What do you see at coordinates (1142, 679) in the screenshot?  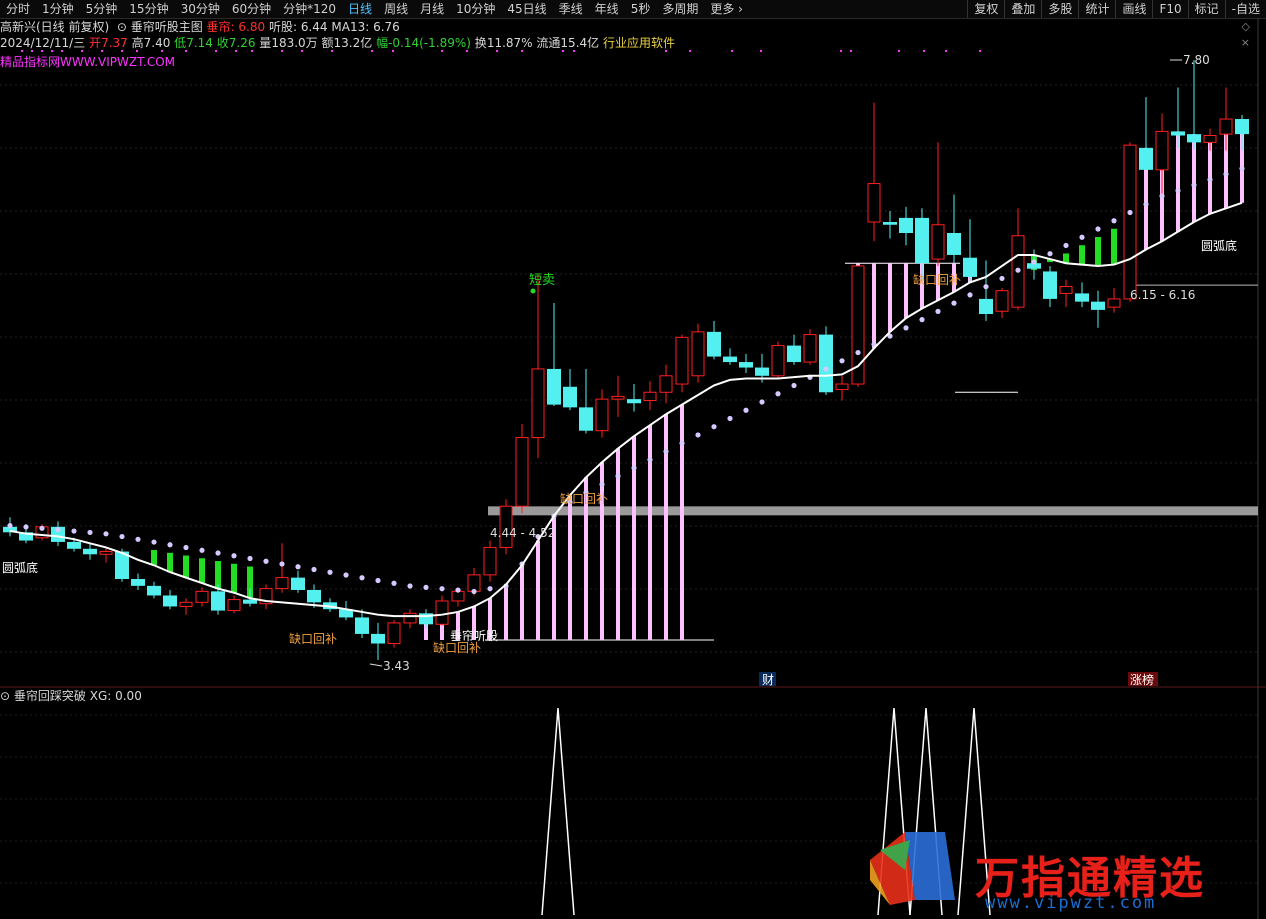 I see `zhangbang-tag: 涨榜` at bounding box center [1142, 679].